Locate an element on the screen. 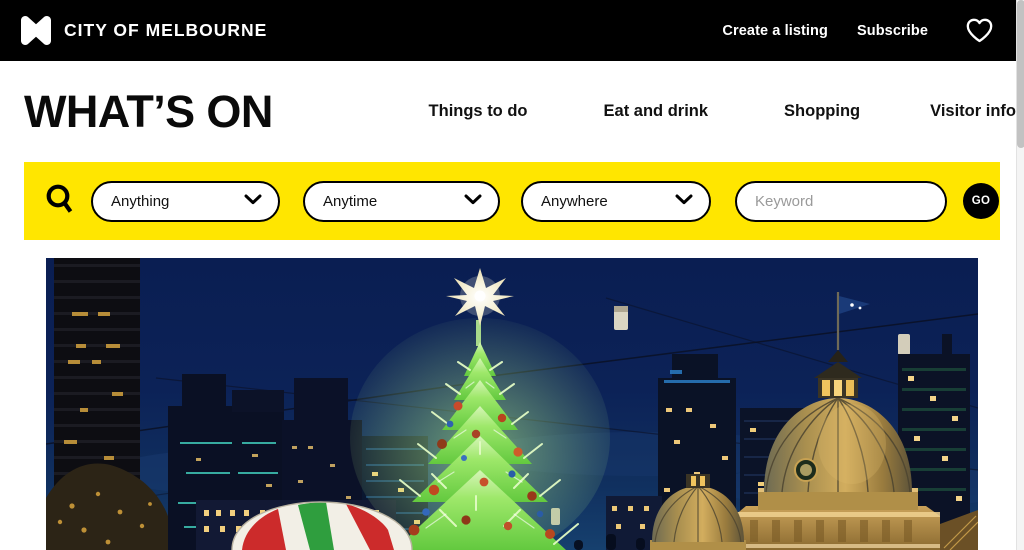 Image resolution: width=1024 pixels, height=550 pixels. search-bar: Anything Anytime Anywhere Keyword GO is located at coordinates (512, 201).